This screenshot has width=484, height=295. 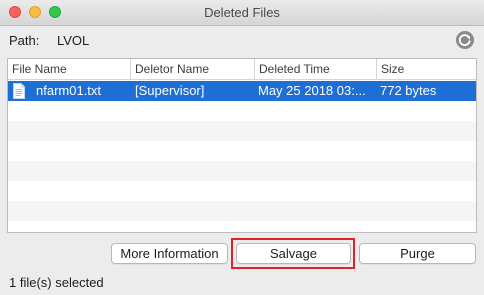 I want to click on window-title: Deleted Files, so click(x=242, y=12).